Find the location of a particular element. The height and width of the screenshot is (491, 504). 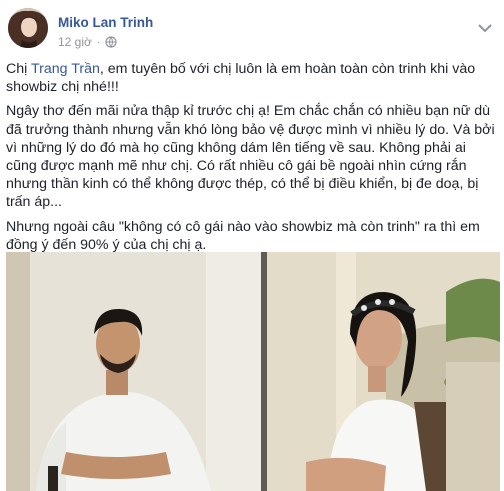

post-meta: 12 giờ · is located at coordinates (87, 42).